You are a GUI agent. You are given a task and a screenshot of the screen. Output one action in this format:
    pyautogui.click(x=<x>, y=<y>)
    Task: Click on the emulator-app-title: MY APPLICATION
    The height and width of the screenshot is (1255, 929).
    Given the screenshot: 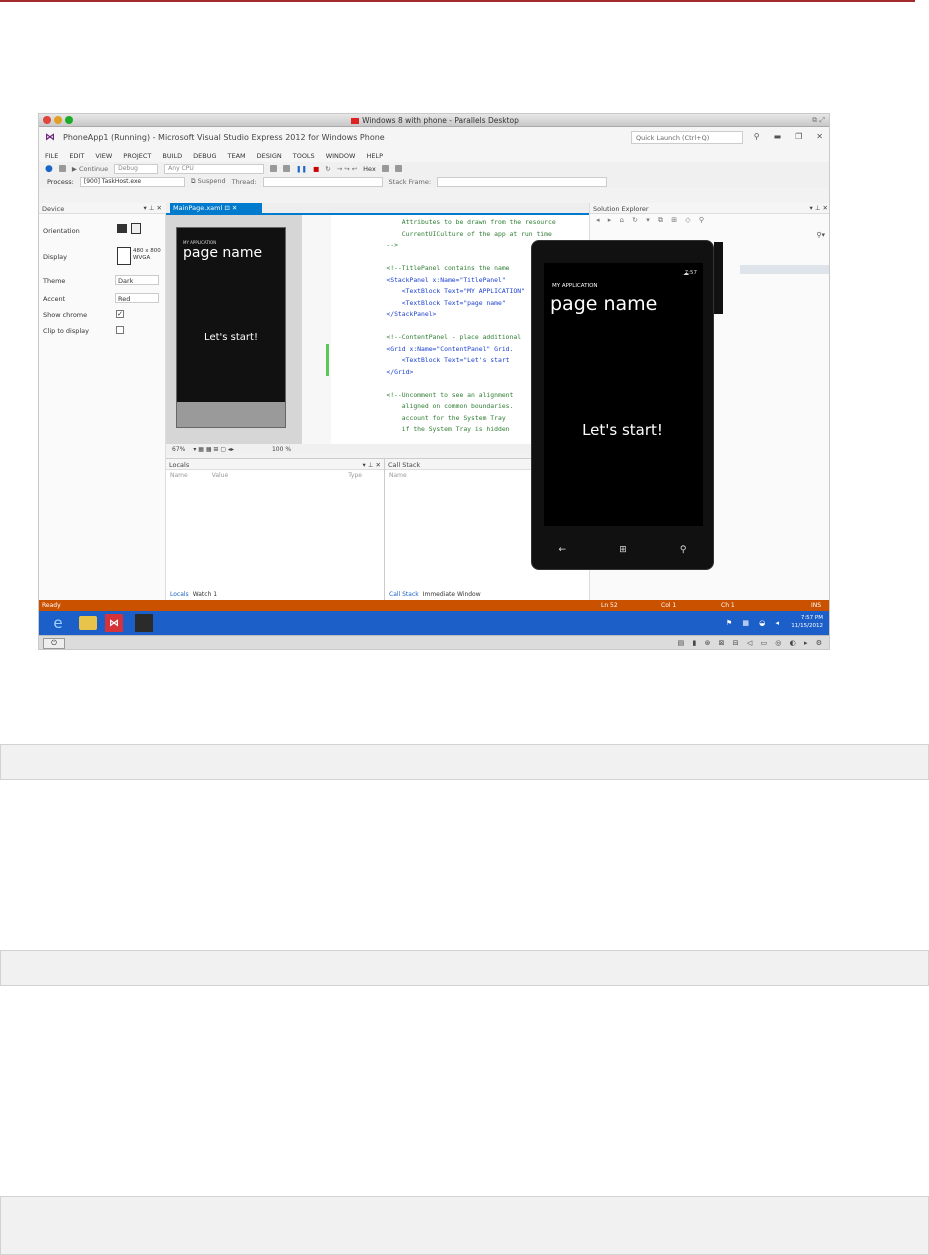 What is the action you would take?
    pyautogui.click(x=575, y=286)
    